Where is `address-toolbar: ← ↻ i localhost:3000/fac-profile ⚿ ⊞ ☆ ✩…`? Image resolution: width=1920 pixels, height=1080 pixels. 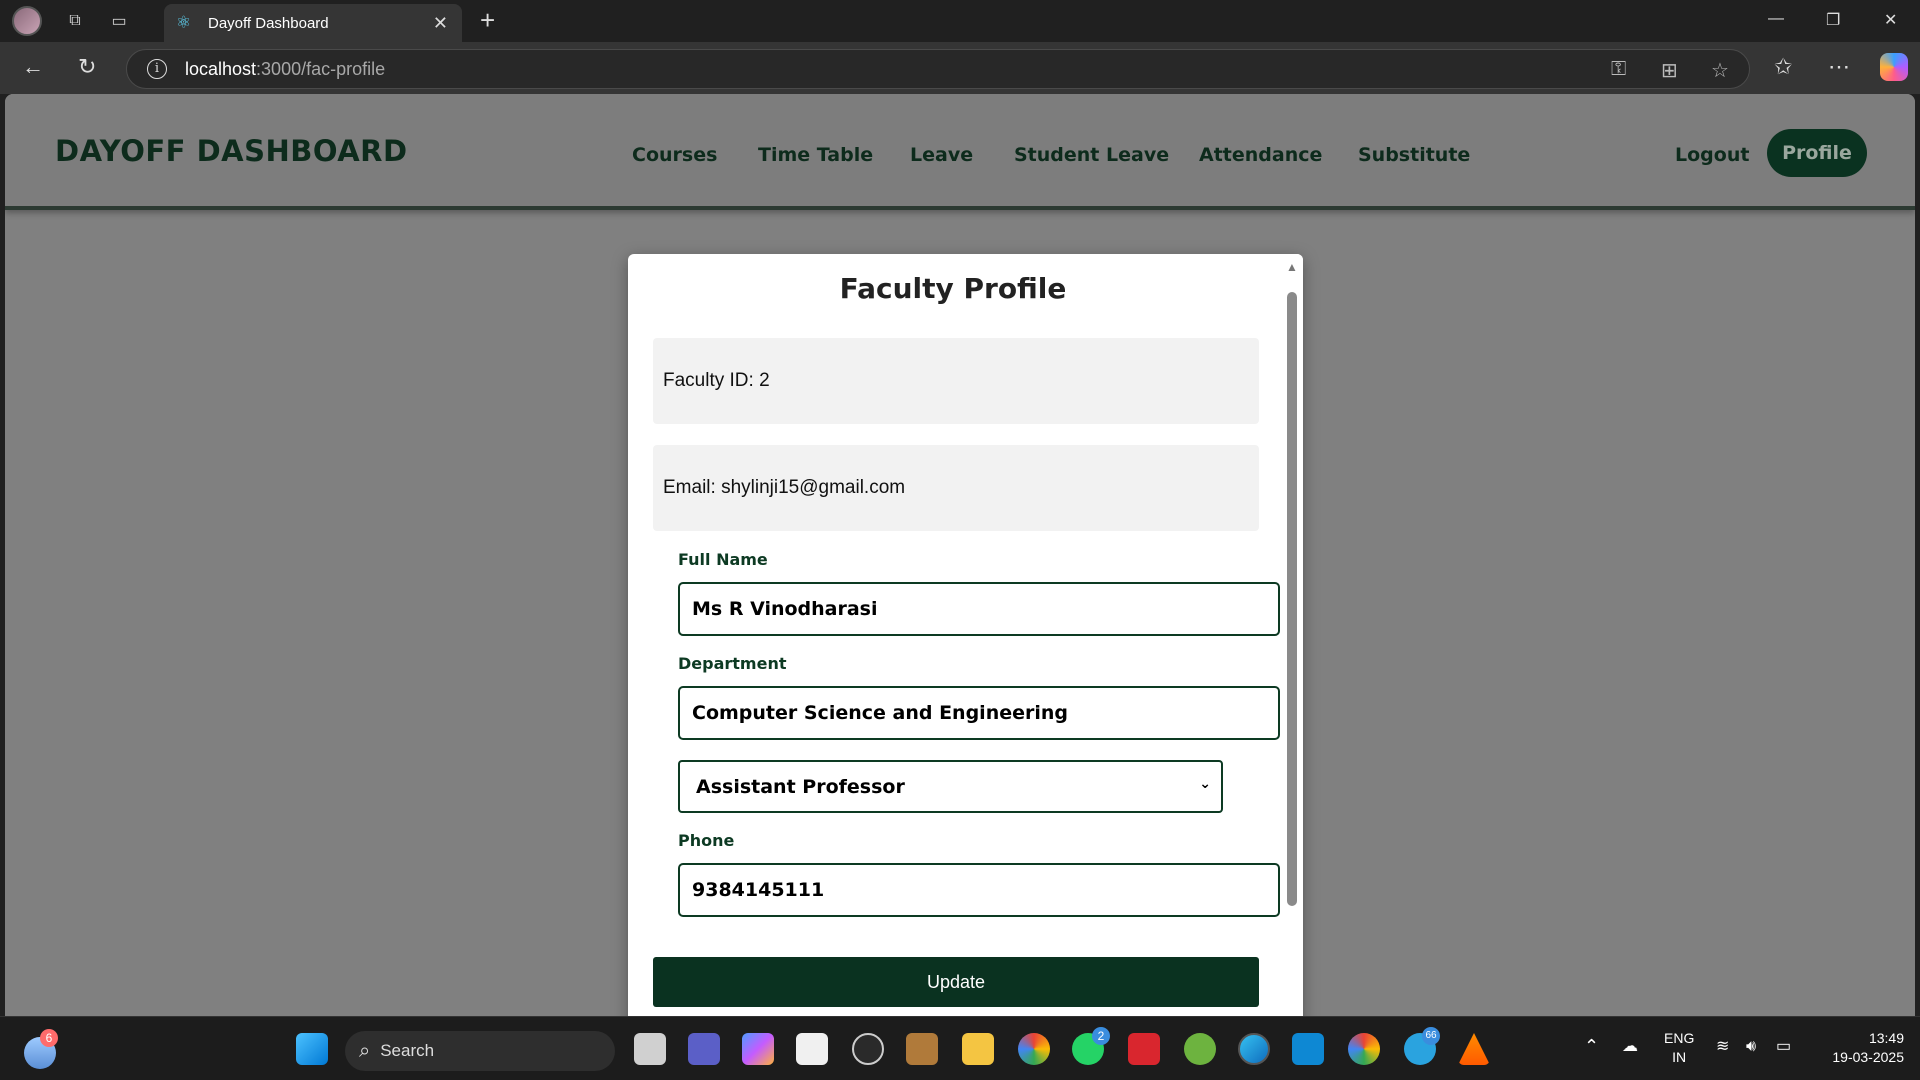
address-toolbar: ← ↻ i localhost:3000/fac-profile ⚿ ⊞ ☆ ✩… is located at coordinates (960, 68).